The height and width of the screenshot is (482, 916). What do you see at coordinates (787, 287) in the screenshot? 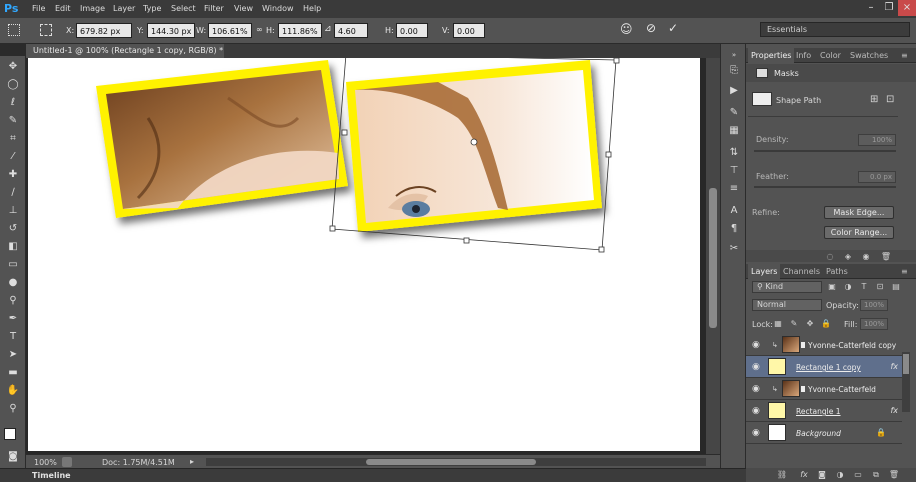
I see `kind-filter-dropdown: ⚲ Kind` at bounding box center [787, 287].